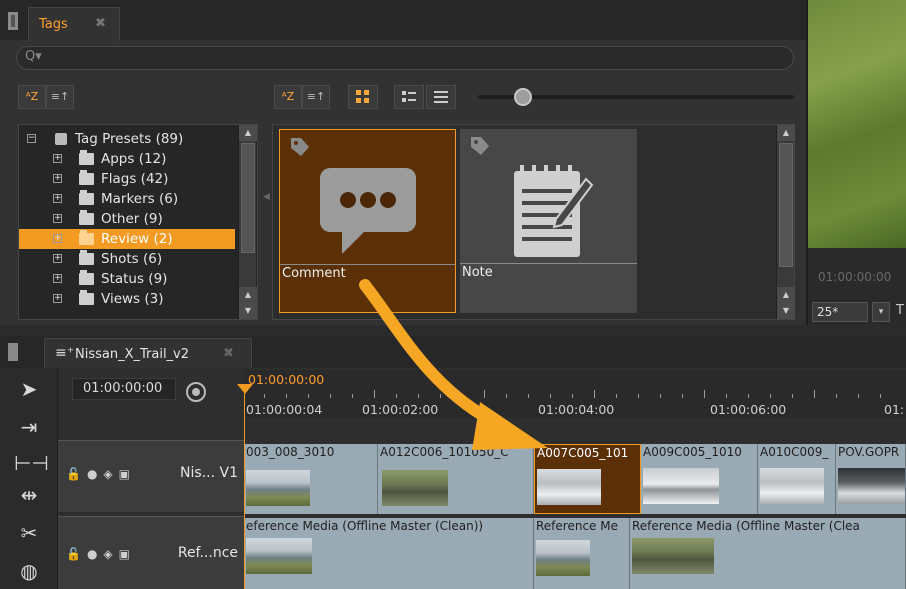 The width and height of the screenshot is (906, 589). I want to click on viewer-toolbar-label: T, so click(900, 310).